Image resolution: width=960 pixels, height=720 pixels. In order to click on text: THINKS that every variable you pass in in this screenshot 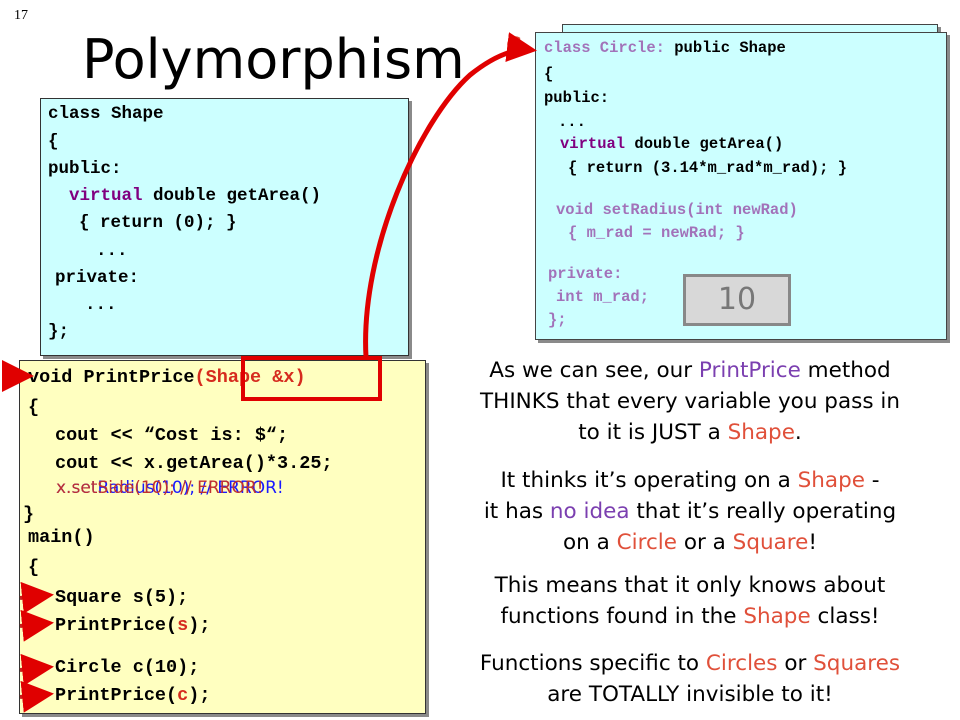, I will do `click(690, 401)`.